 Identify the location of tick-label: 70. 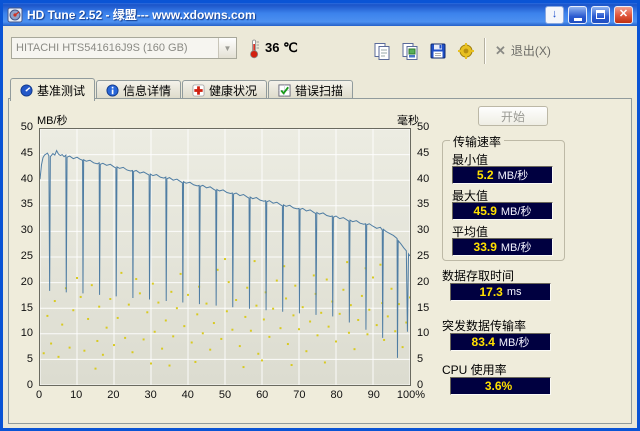
(299, 395).